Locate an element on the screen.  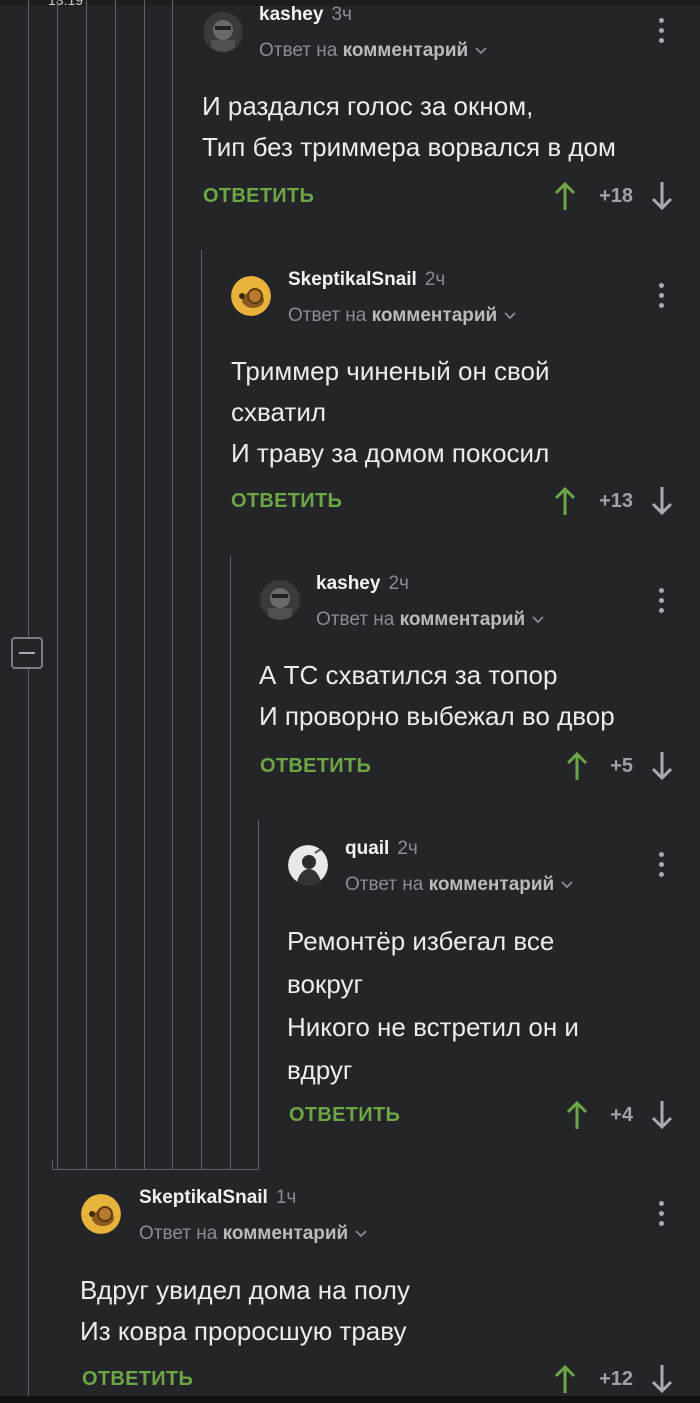
comment-author: kashey 2ч is located at coordinates (362, 584).